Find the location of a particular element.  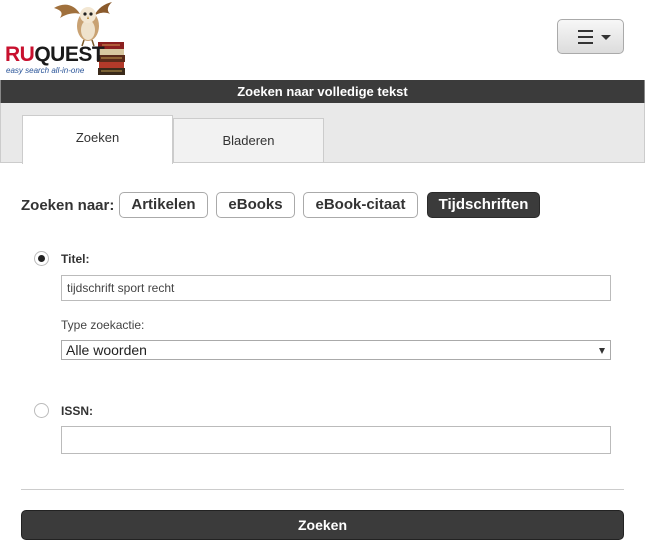

search-for-label: Zoeken naar: is located at coordinates (68, 205).